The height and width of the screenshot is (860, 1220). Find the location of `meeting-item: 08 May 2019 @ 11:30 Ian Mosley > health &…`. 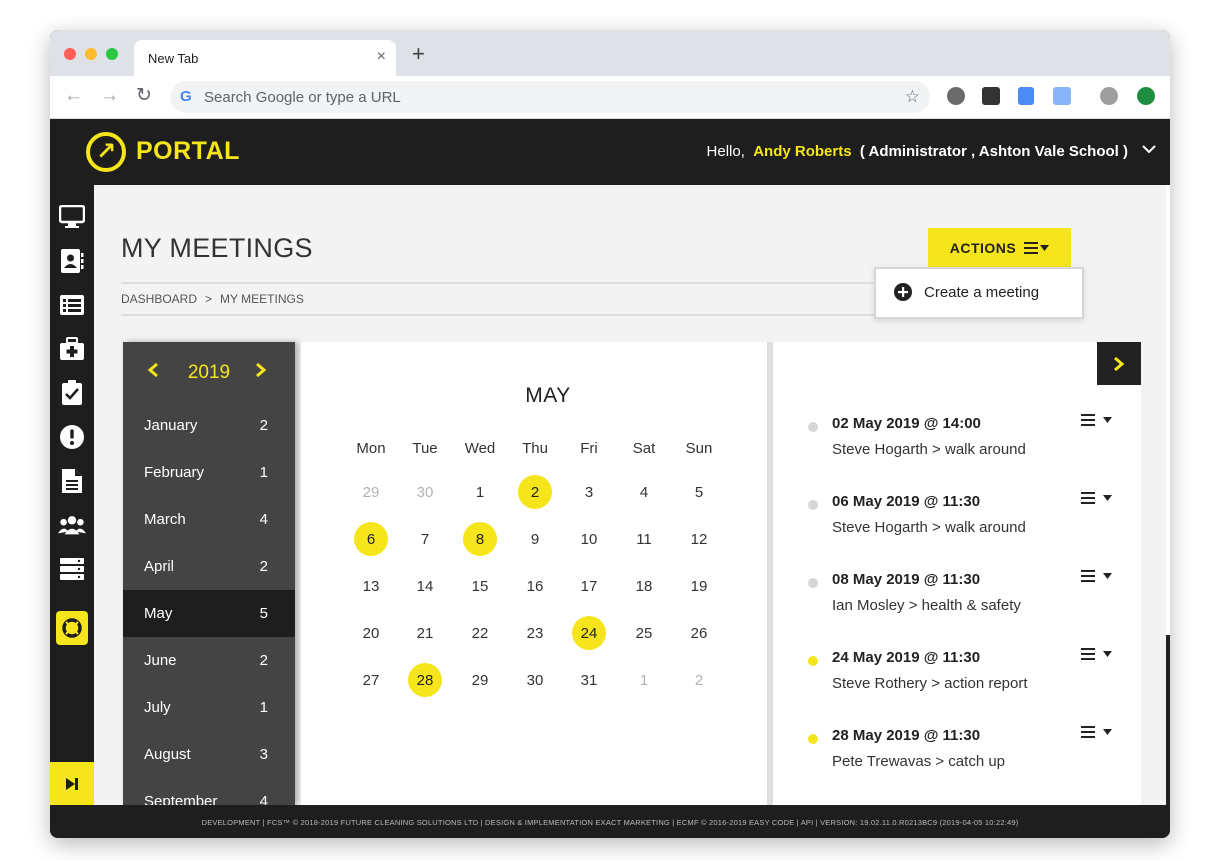

meeting-item: 08 May 2019 @ 11:30 Ian Mosley > health &… is located at coordinates (943, 600).